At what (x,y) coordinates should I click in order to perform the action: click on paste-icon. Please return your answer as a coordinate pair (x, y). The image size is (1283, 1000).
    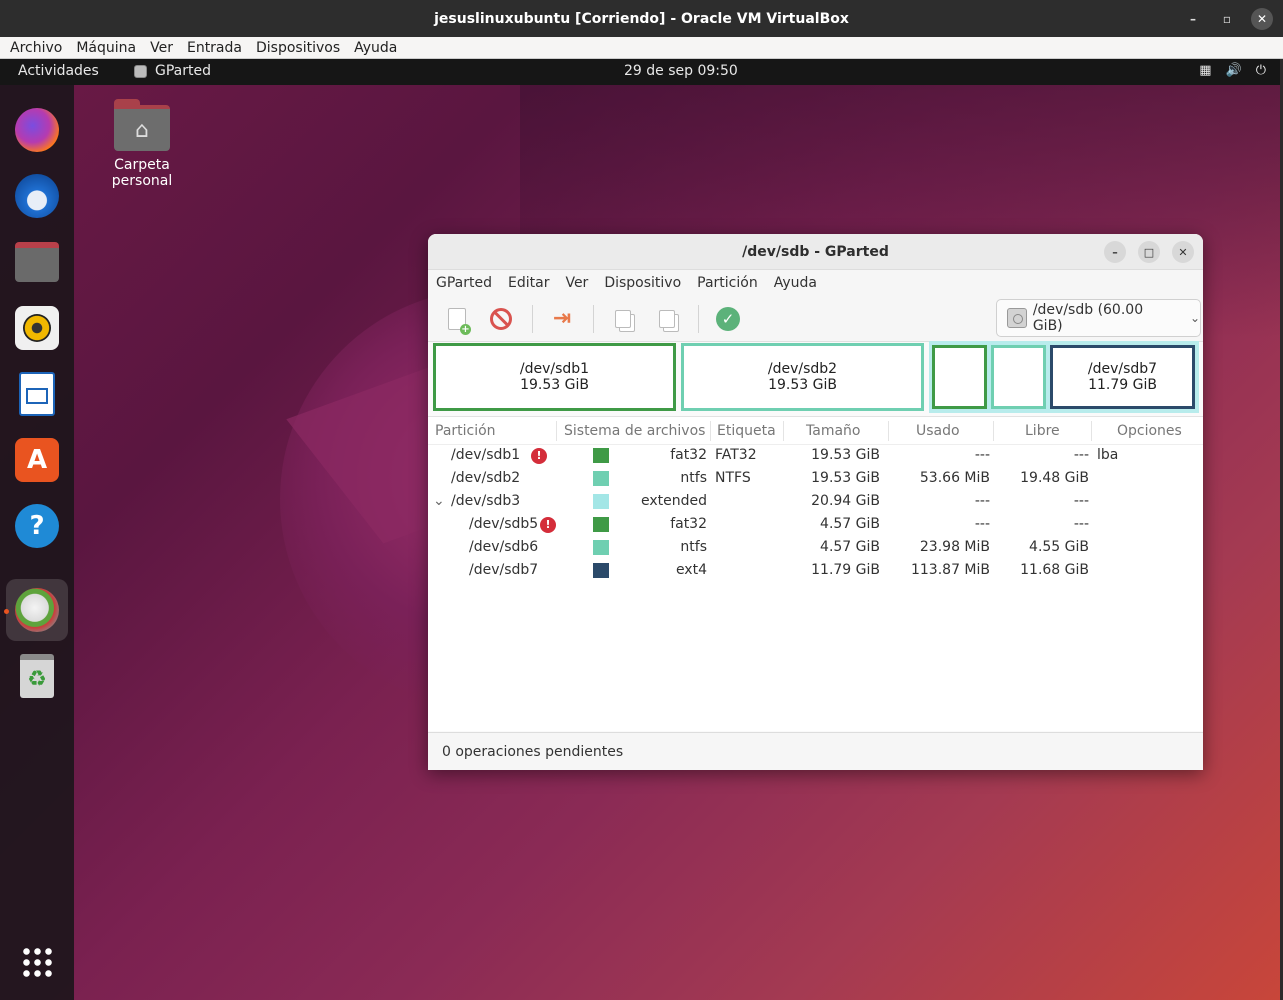
    Looking at the image, I should click on (667, 318).